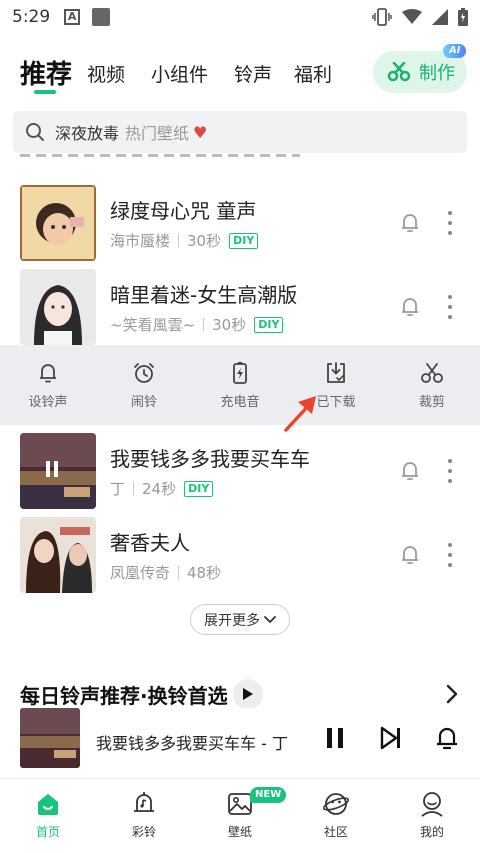 This screenshot has height=853, width=480. Describe the element at coordinates (232, 620) in the screenshot. I see `expand-more-label: 展开更多` at that location.